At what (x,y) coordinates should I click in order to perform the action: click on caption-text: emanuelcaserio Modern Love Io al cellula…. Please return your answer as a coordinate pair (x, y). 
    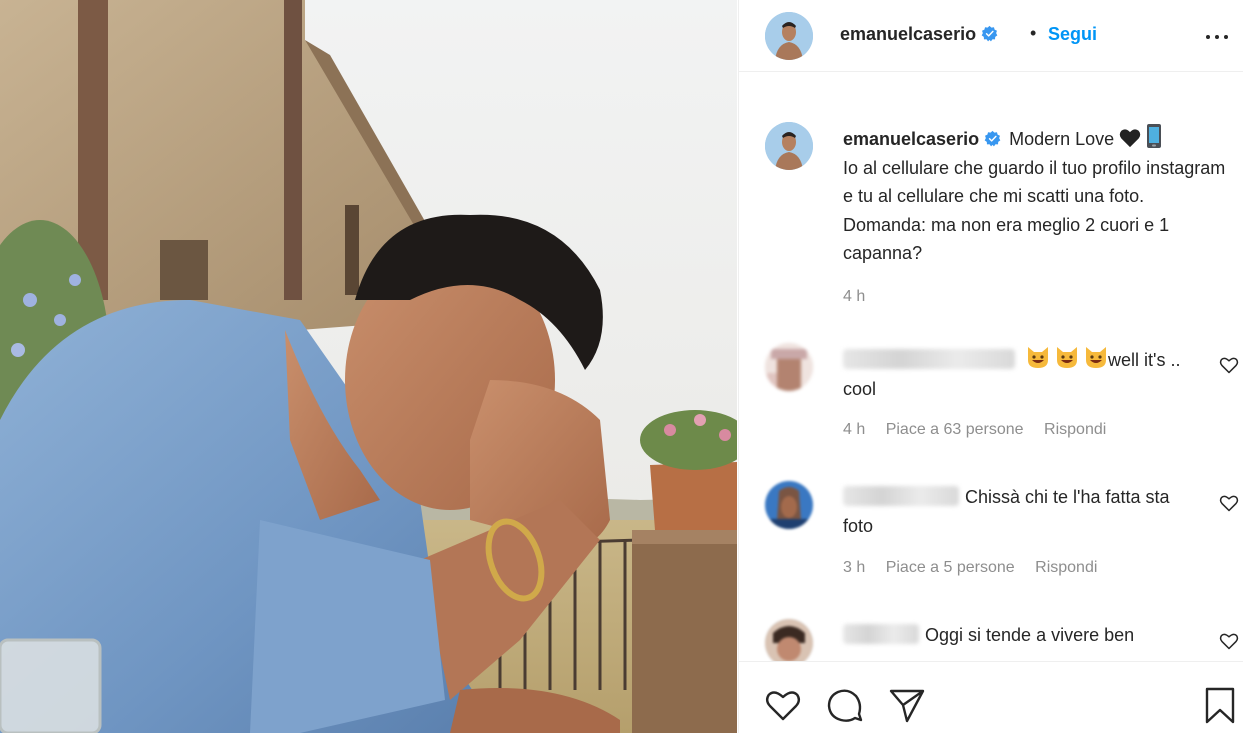
    Looking at the image, I should click on (1035, 196).